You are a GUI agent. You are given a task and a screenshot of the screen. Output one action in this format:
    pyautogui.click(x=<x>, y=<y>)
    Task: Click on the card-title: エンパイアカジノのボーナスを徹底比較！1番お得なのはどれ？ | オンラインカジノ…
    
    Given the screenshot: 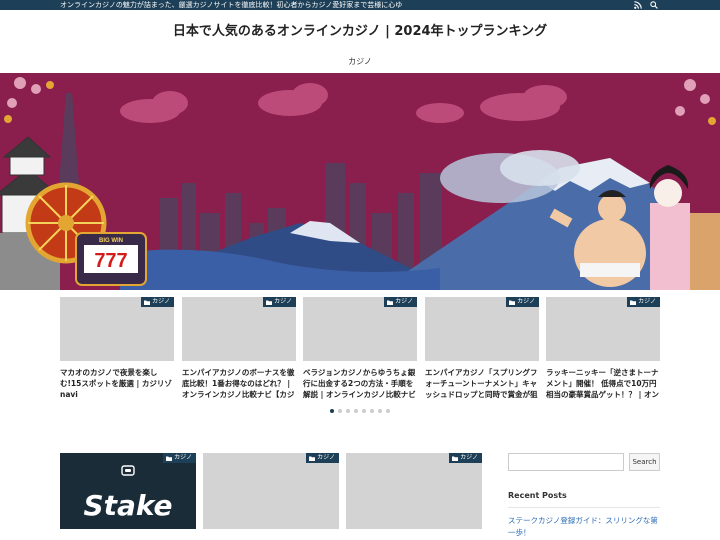 What is the action you would take?
    pyautogui.click(x=239, y=383)
    